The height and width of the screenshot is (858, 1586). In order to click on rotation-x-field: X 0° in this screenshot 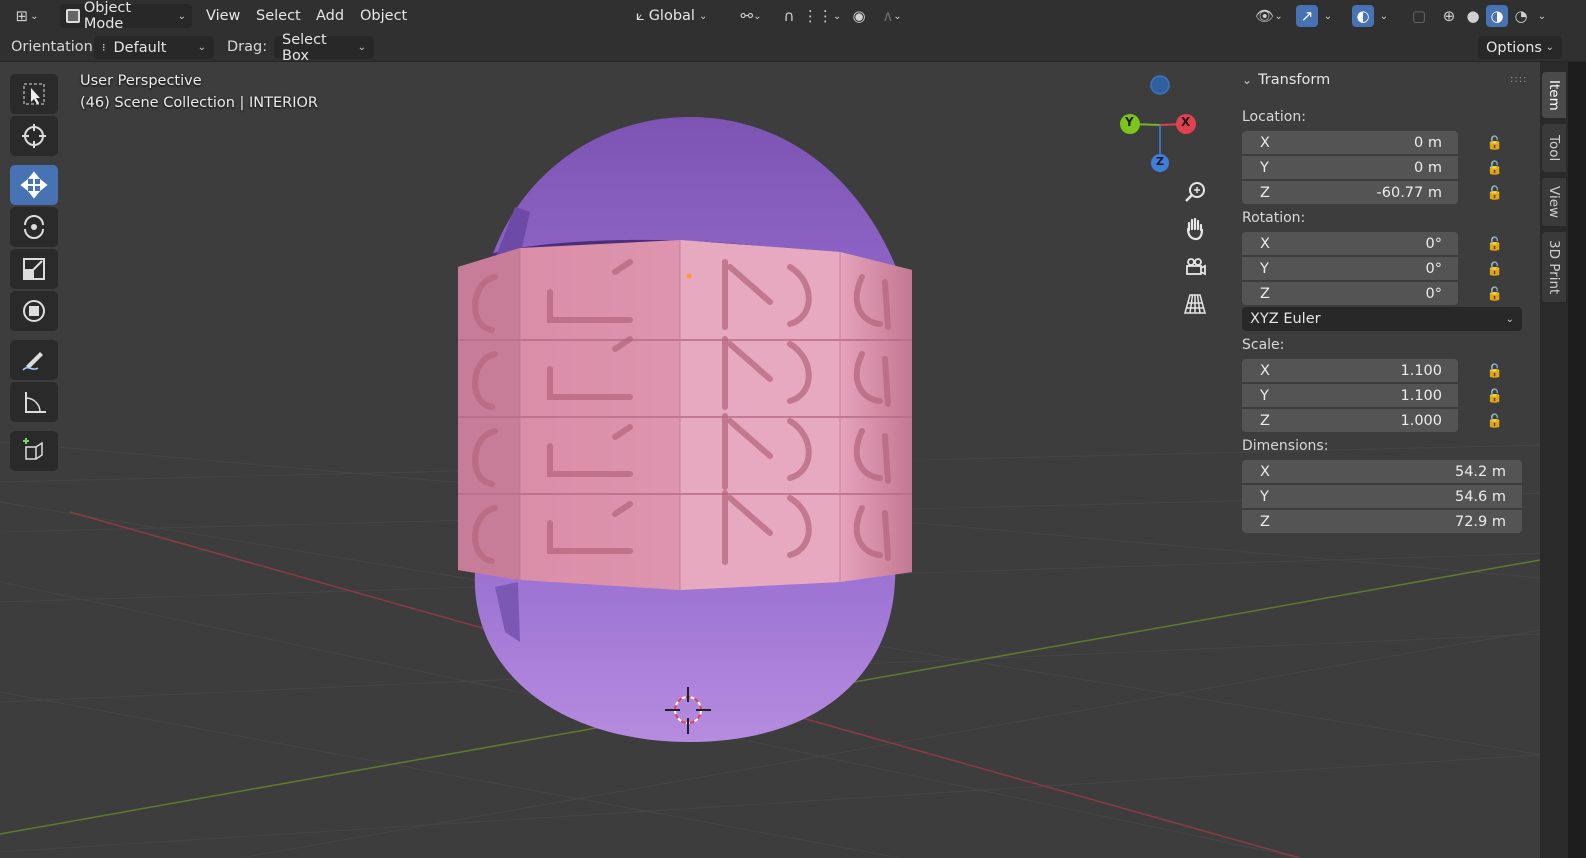, I will do `click(1350, 243)`.